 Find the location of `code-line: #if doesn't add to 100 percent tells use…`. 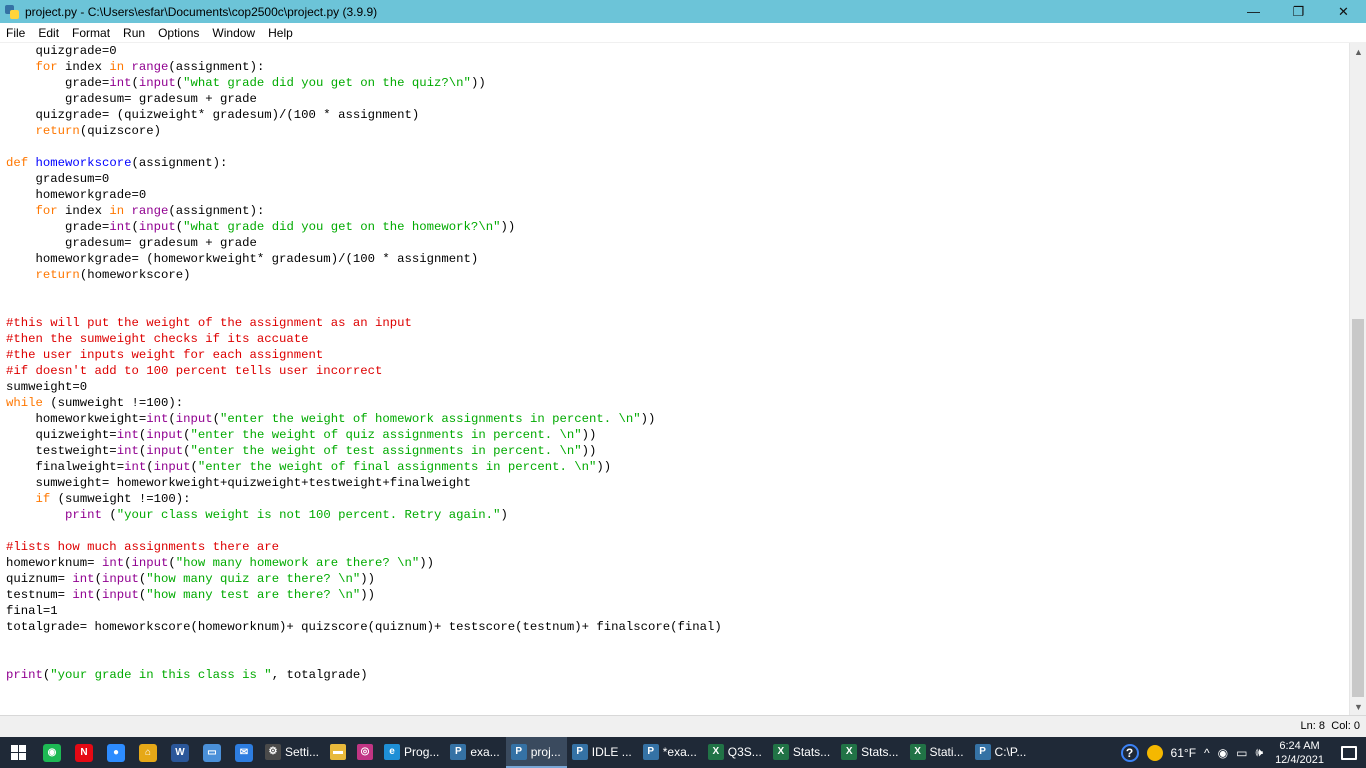

code-line: #if doesn't add to 100 percent tells use… is located at coordinates (364, 371).